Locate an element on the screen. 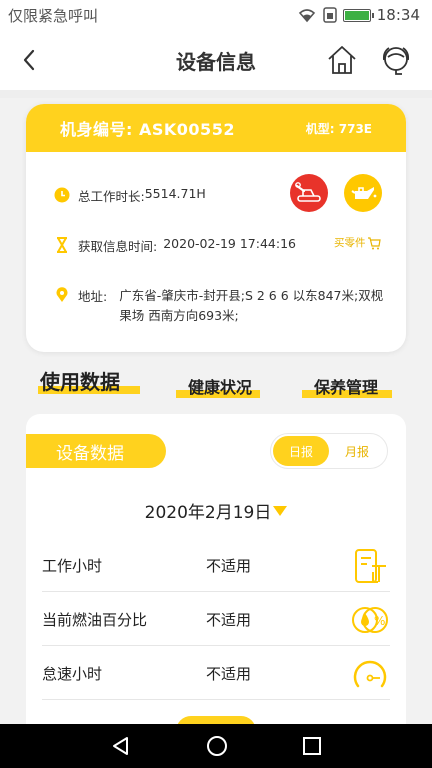 The width and height of the screenshot is (432, 768). tab-bar: 使用数据 健康状况 保养管理 is located at coordinates (216, 386).